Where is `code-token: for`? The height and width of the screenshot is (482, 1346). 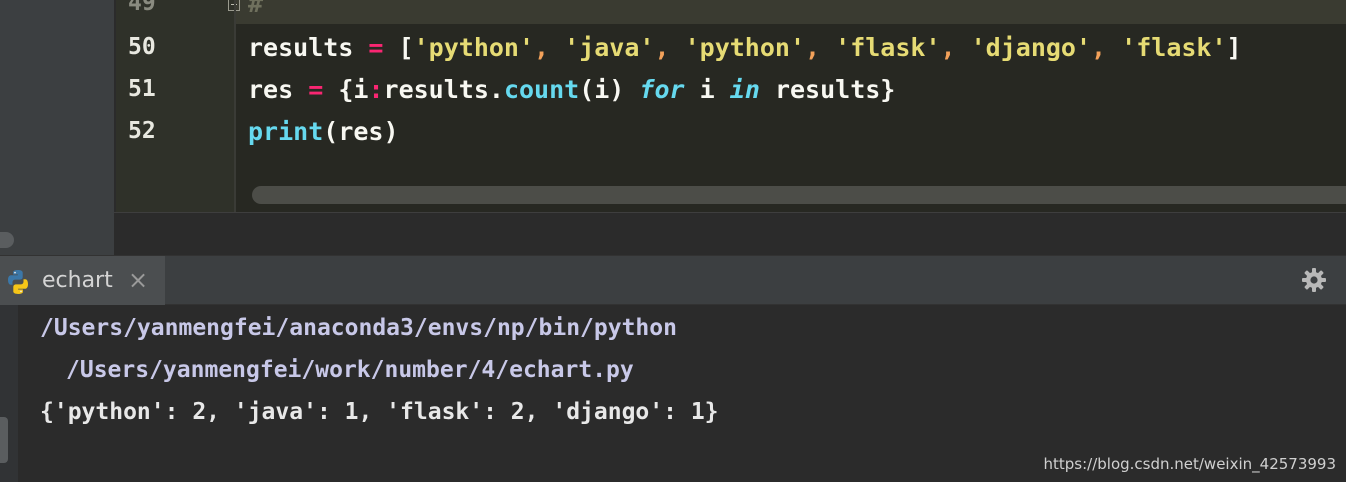
code-token: for is located at coordinates (662, 89).